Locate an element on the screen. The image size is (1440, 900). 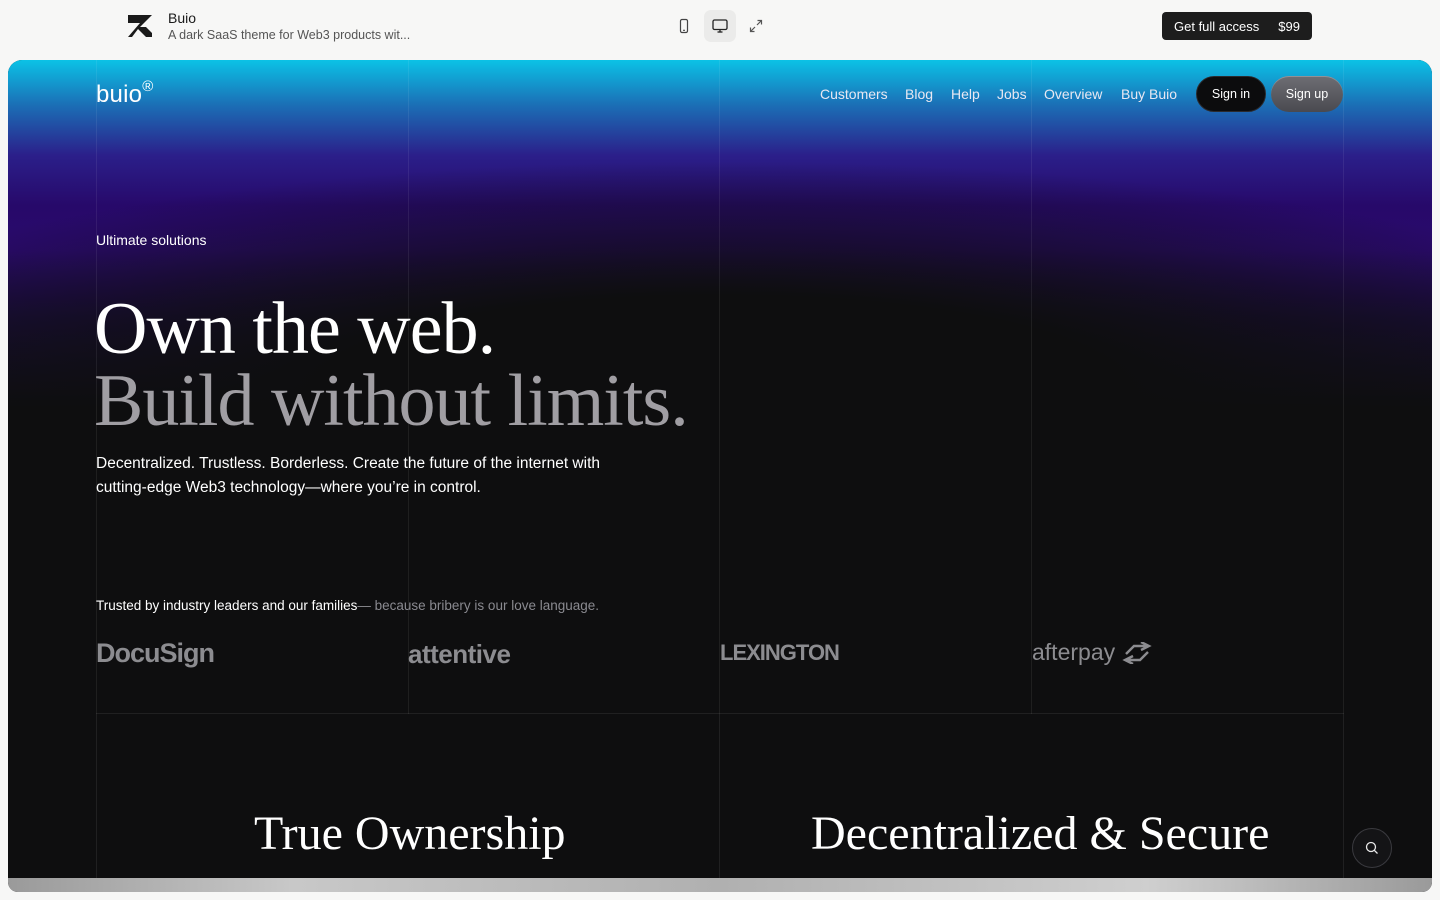
hero-headline-secondary: Build without limits. is located at coordinates (391, 401).